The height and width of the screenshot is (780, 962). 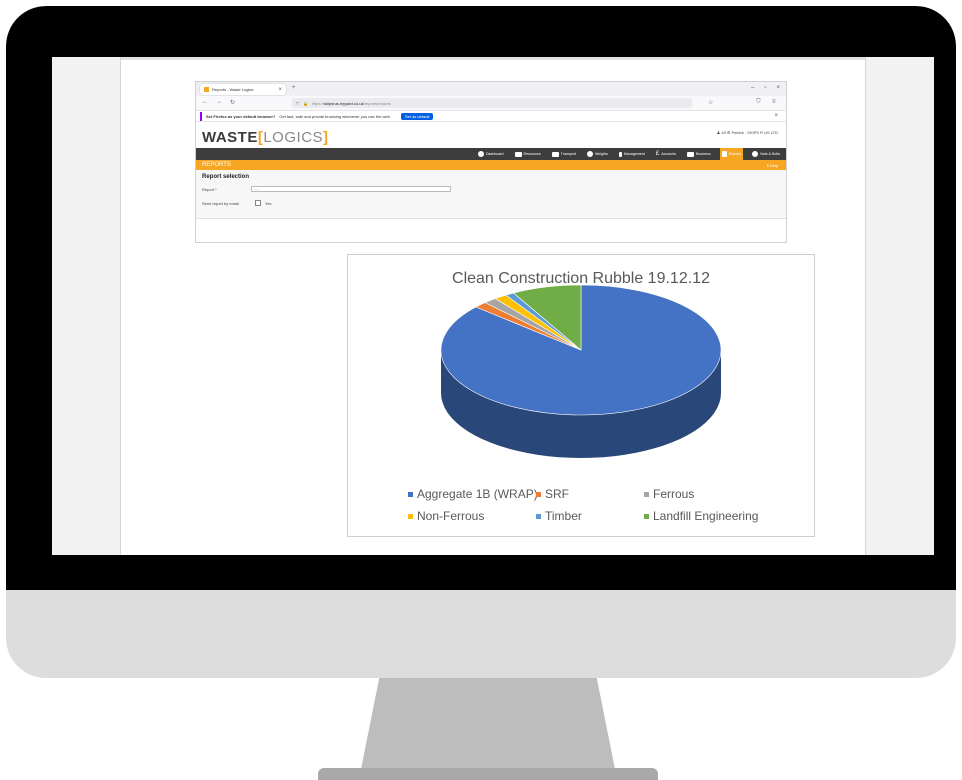 I want to click on email-checkbox, so click(x=257, y=203).